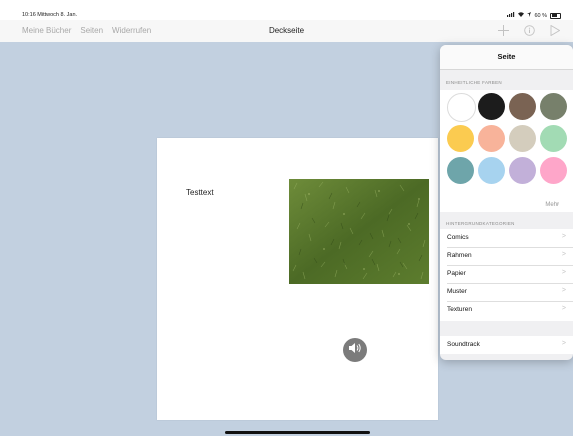 This screenshot has height=436, width=573. I want to click on speaker-icon, so click(355, 350).